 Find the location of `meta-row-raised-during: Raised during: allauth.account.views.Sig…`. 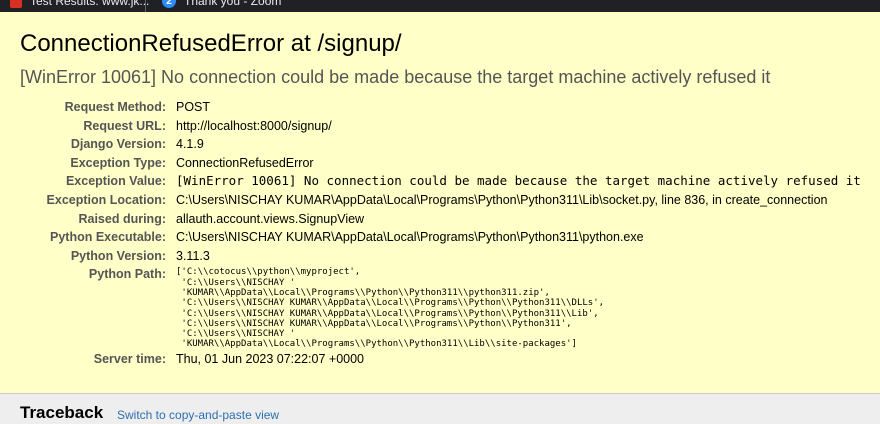

meta-row-raised-during: Raised during: allauth.account.views.Sig… is located at coordinates (440, 219).